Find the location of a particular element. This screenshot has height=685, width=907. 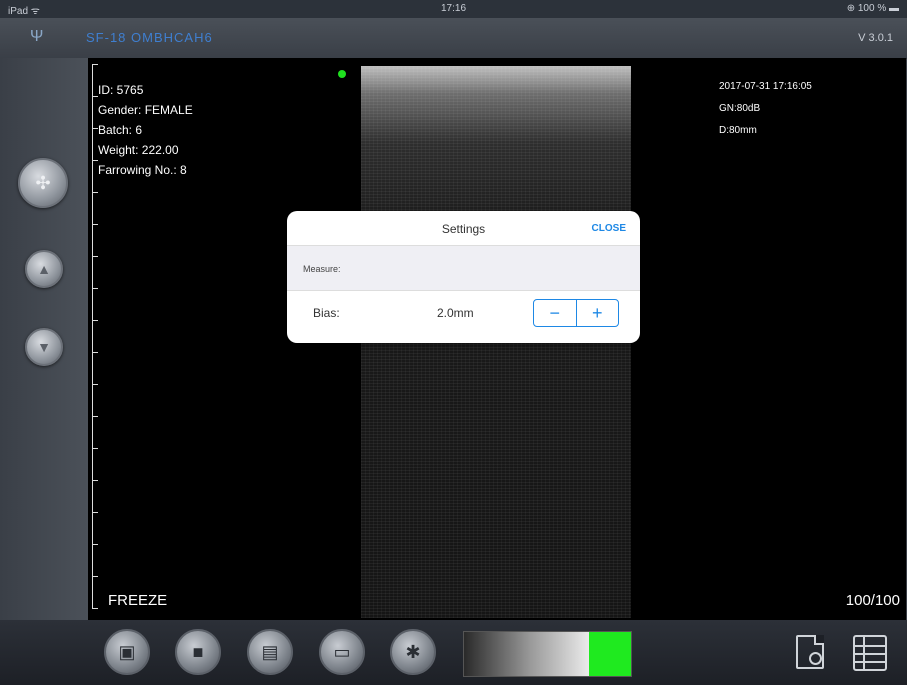

system-status-bar: iPad ᯤ 17:16 ⊕ 100 % ▬ is located at coordinates (453, 9).